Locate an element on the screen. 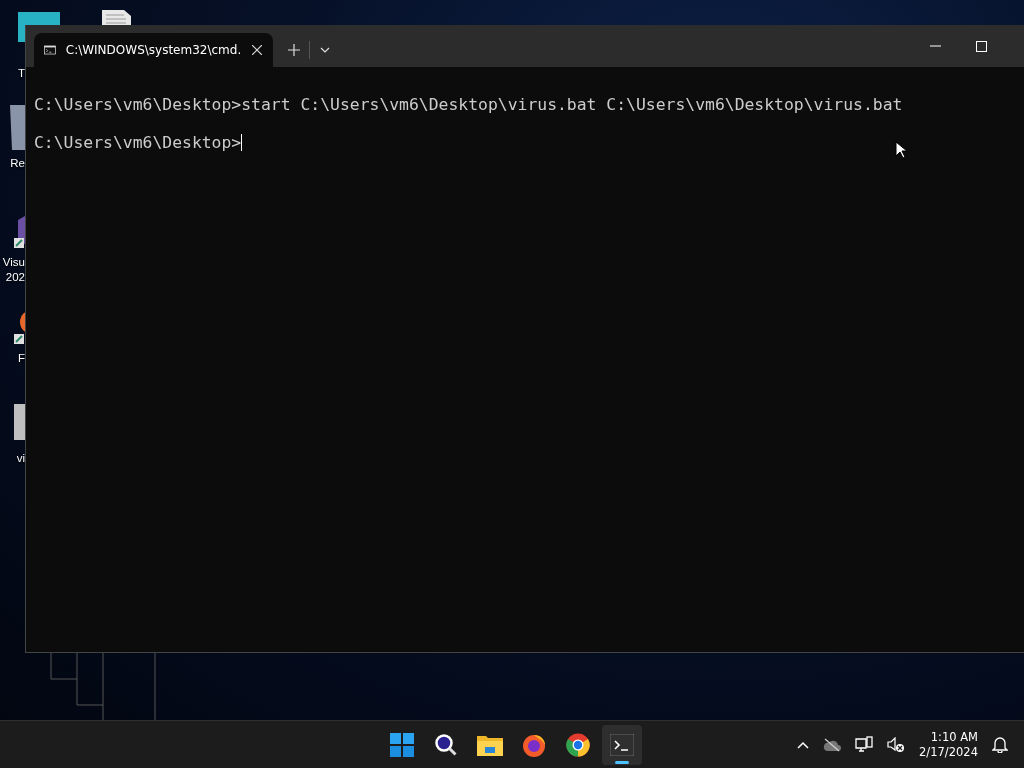  console-line: C:\Users\vm6\Desktop>start C:\Users\vm6\Desktop\virus.bat C:\Users\vm6\Desktop\virus.bat is located at coordinates (468, 104).